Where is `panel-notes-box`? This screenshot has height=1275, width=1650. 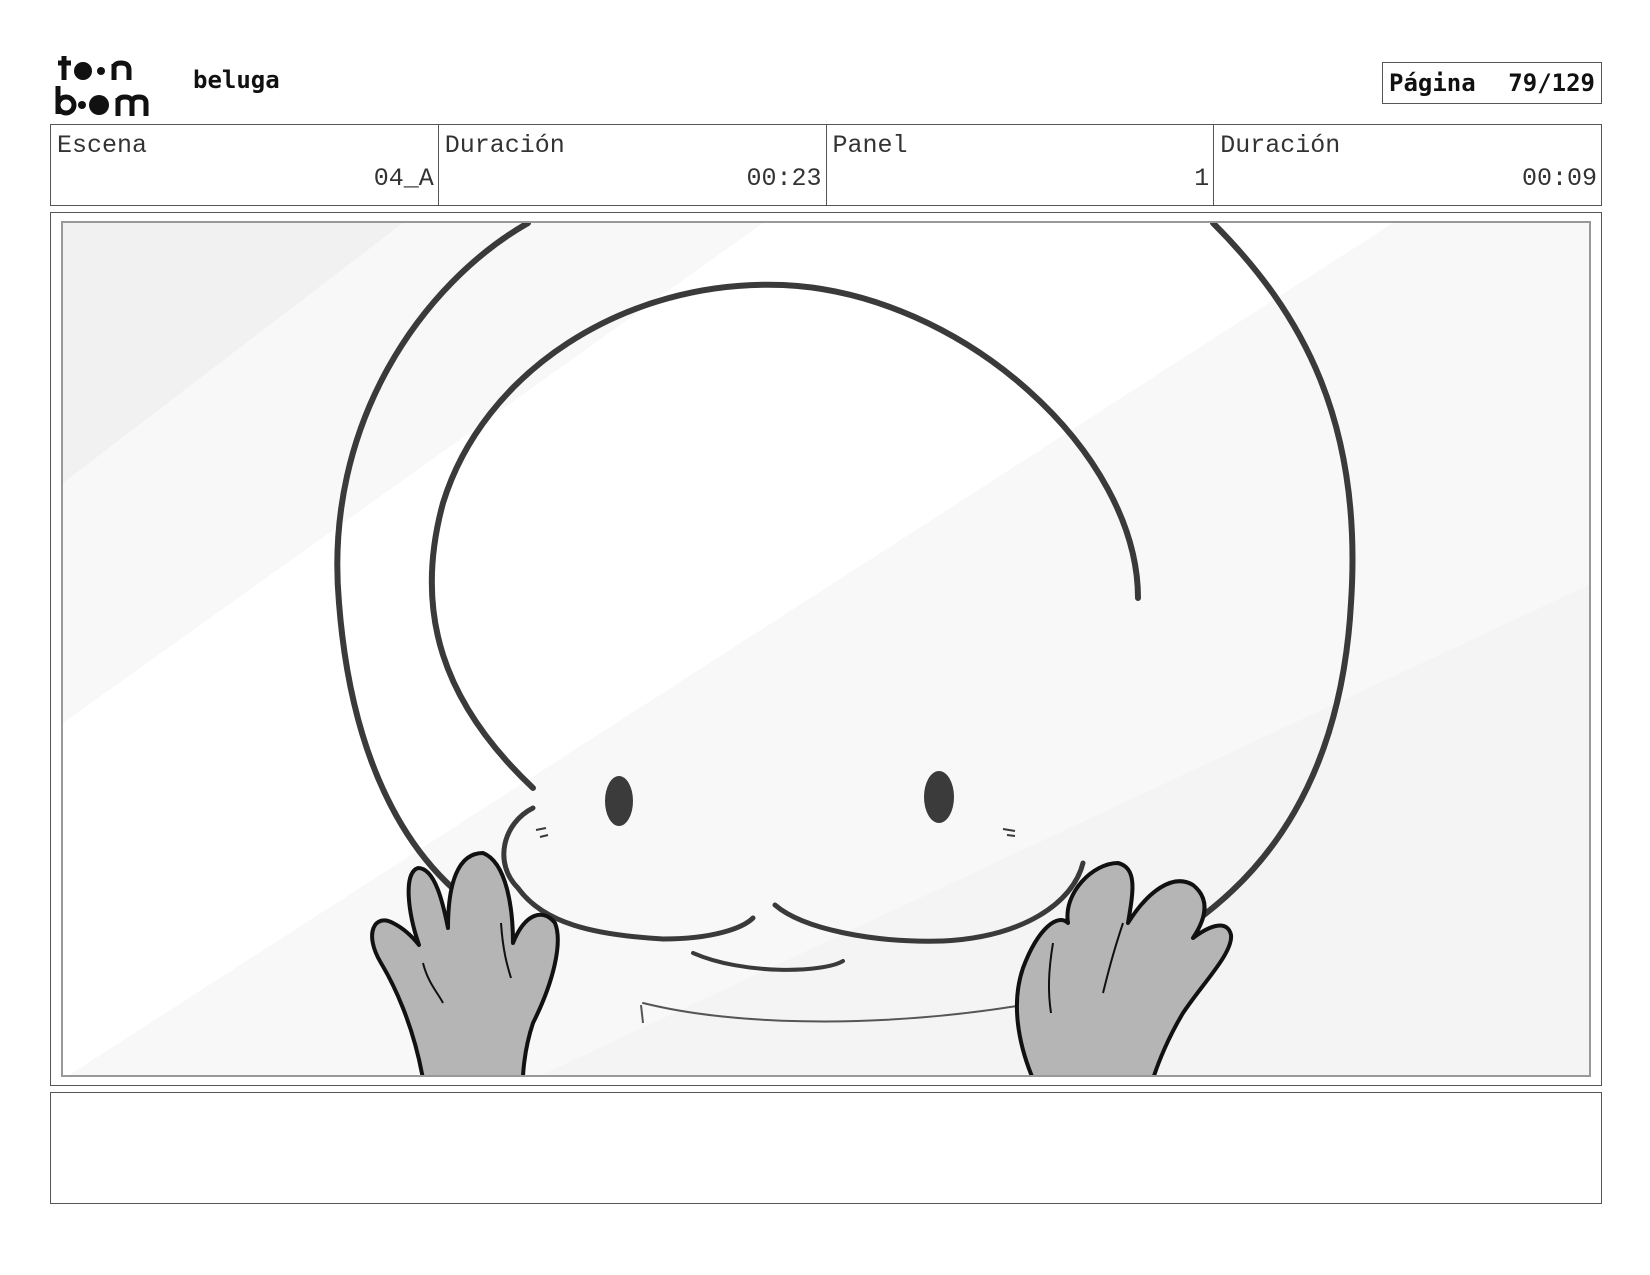
panel-notes-box is located at coordinates (826, 1148).